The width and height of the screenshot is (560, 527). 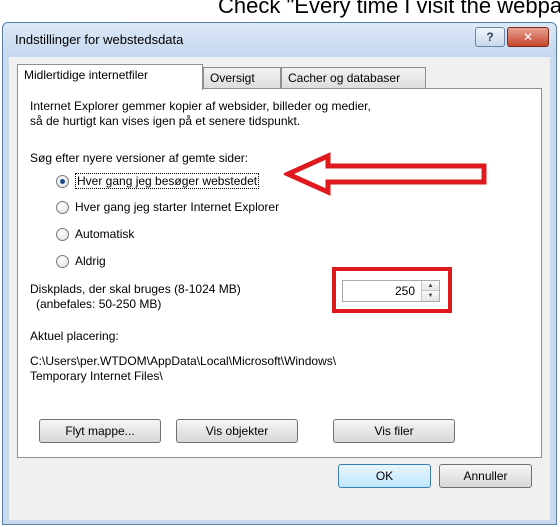 I want to click on location-path-line-2: Temporary Internet Files\, so click(x=96, y=376).